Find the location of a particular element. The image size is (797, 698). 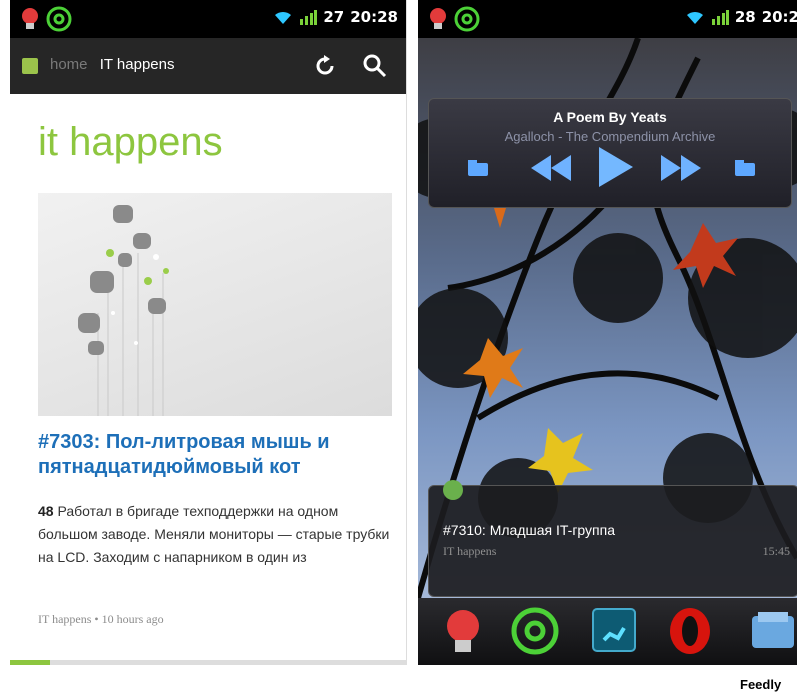

reading-progress is located at coordinates (208, 662).